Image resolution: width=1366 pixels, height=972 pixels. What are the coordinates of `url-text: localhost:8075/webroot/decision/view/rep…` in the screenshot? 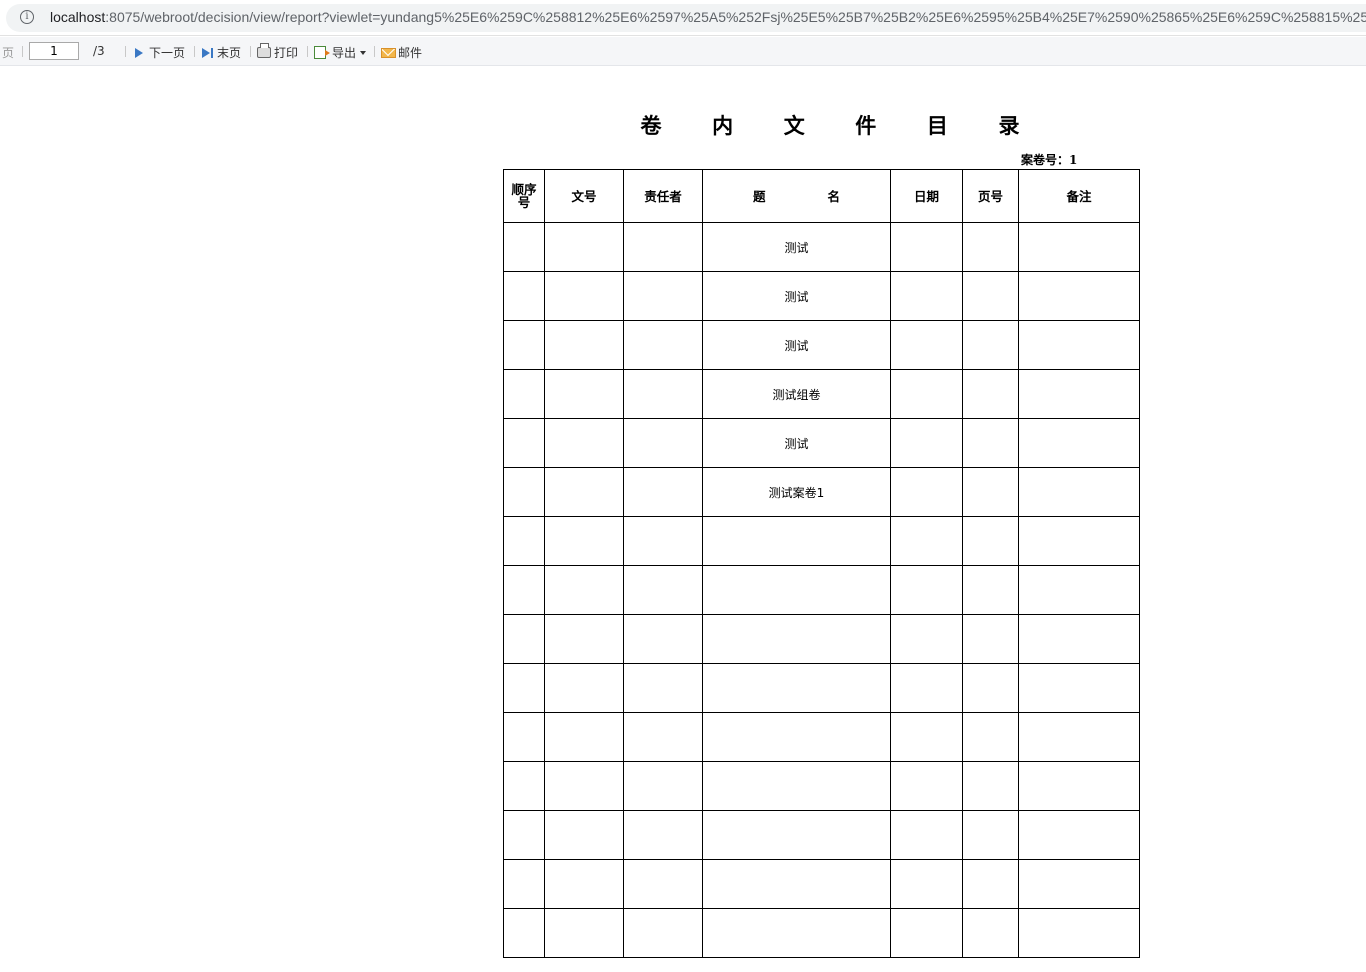 It's located at (708, 17).